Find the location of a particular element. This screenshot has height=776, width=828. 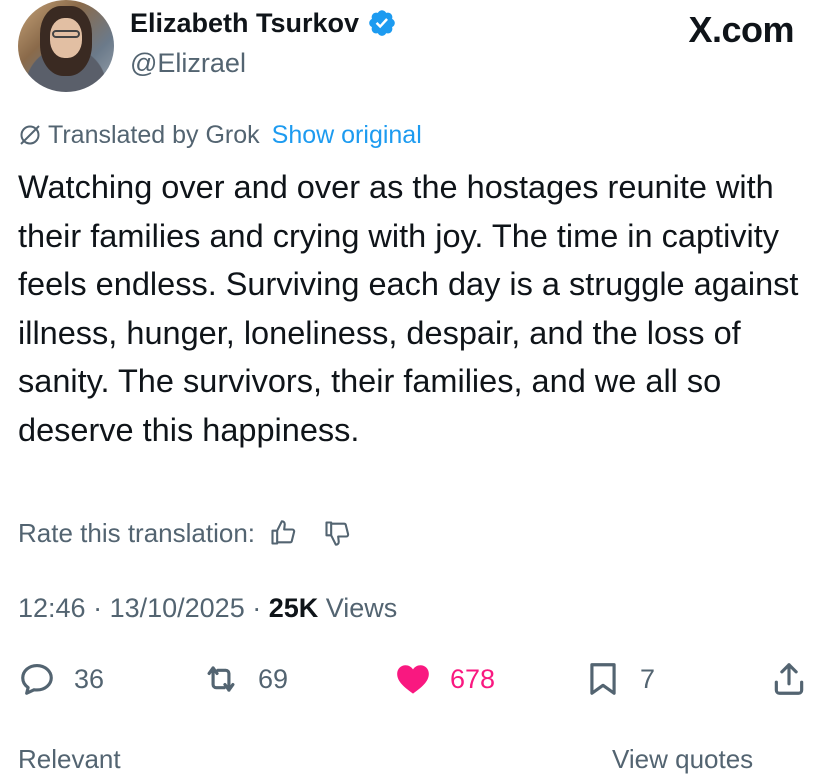

like-count: 678 is located at coordinates (473, 678).